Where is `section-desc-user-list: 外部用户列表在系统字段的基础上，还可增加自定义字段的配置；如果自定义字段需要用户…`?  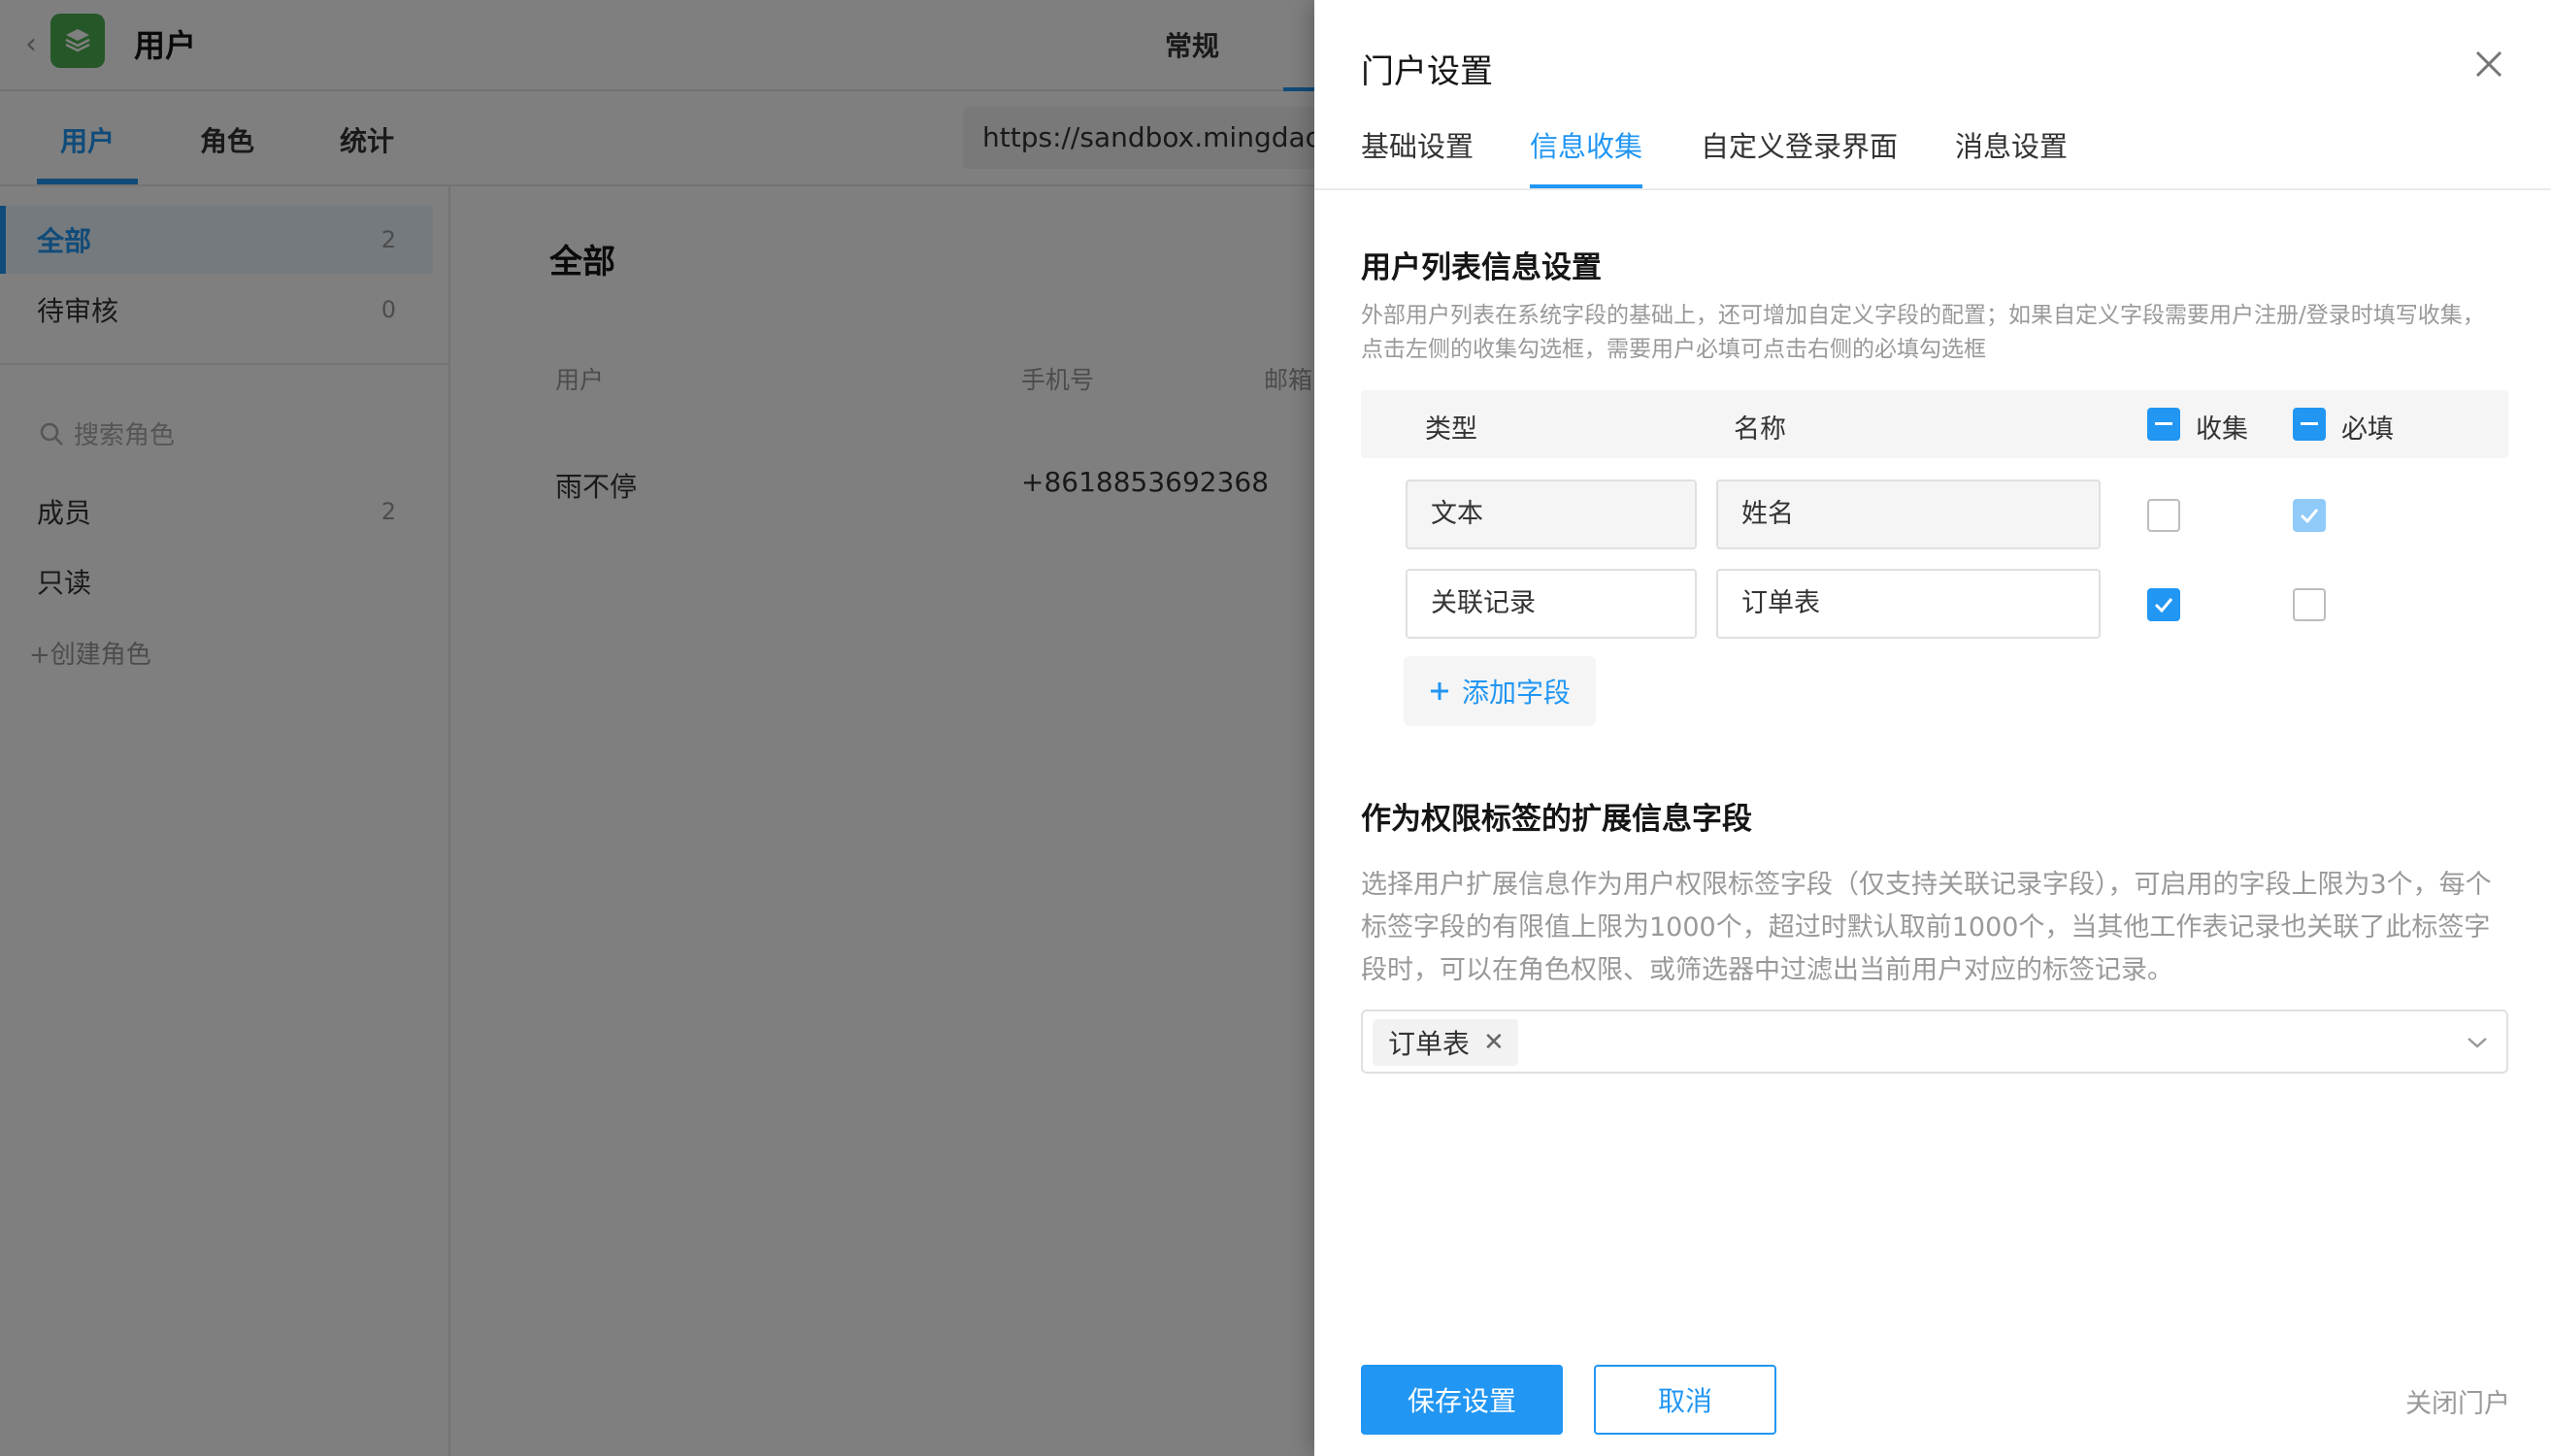
section-desc-user-list: 外部用户列表在系统字段的基础上，还可增加自定义字段的配置；如果自定义字段需要用户… is located at coordinates (1923, 332).